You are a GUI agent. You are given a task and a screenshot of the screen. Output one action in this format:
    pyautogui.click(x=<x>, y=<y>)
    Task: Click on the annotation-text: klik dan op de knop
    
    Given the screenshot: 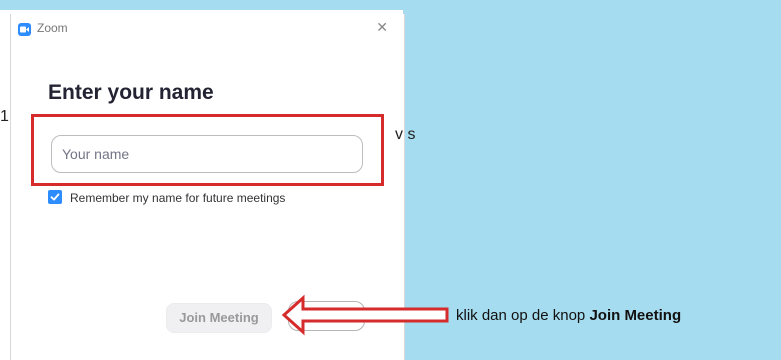 What is the action you would take?
    pyautogui.click(x=523, y=315)
    